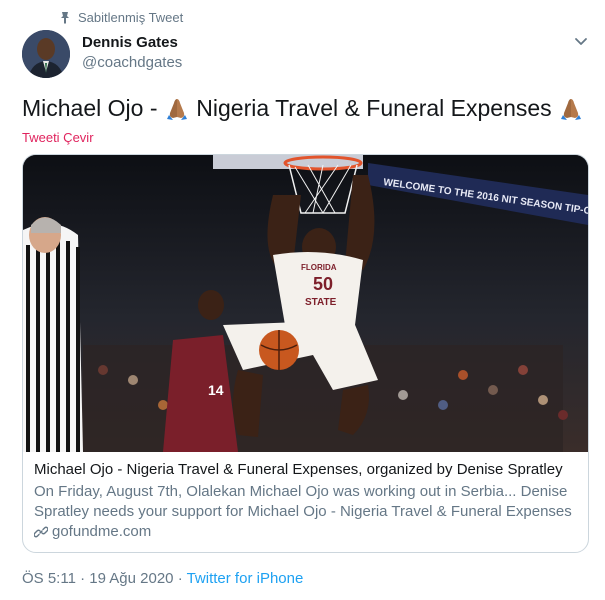 The height and width of the screenshot is (600, 605). What do you see at coordinates (374, 108) in the screenshot?
I see `tweet-text-part-2: Nigeria Travel & Funeral Expenses` at bounding box center [374, 108].